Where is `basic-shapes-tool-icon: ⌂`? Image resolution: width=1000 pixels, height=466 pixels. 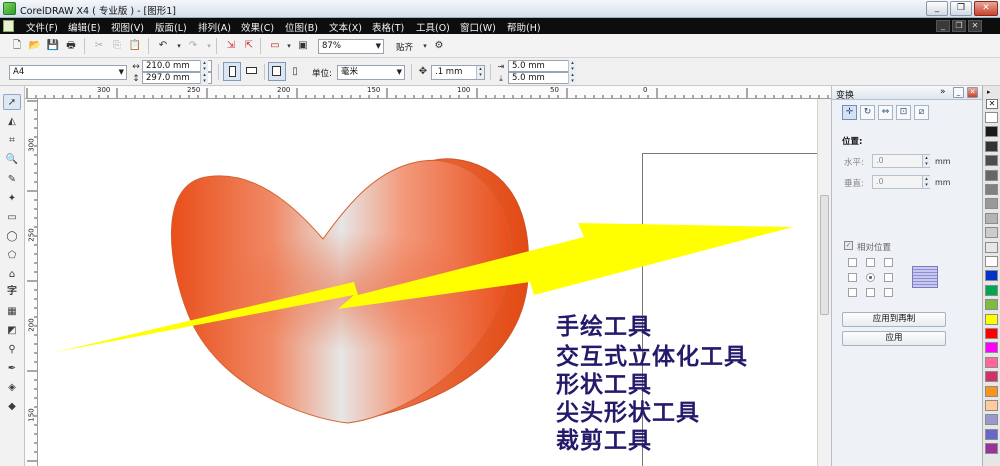
basic-shapes-tool-icon: ⌂ is located at coordinates (12, 275).